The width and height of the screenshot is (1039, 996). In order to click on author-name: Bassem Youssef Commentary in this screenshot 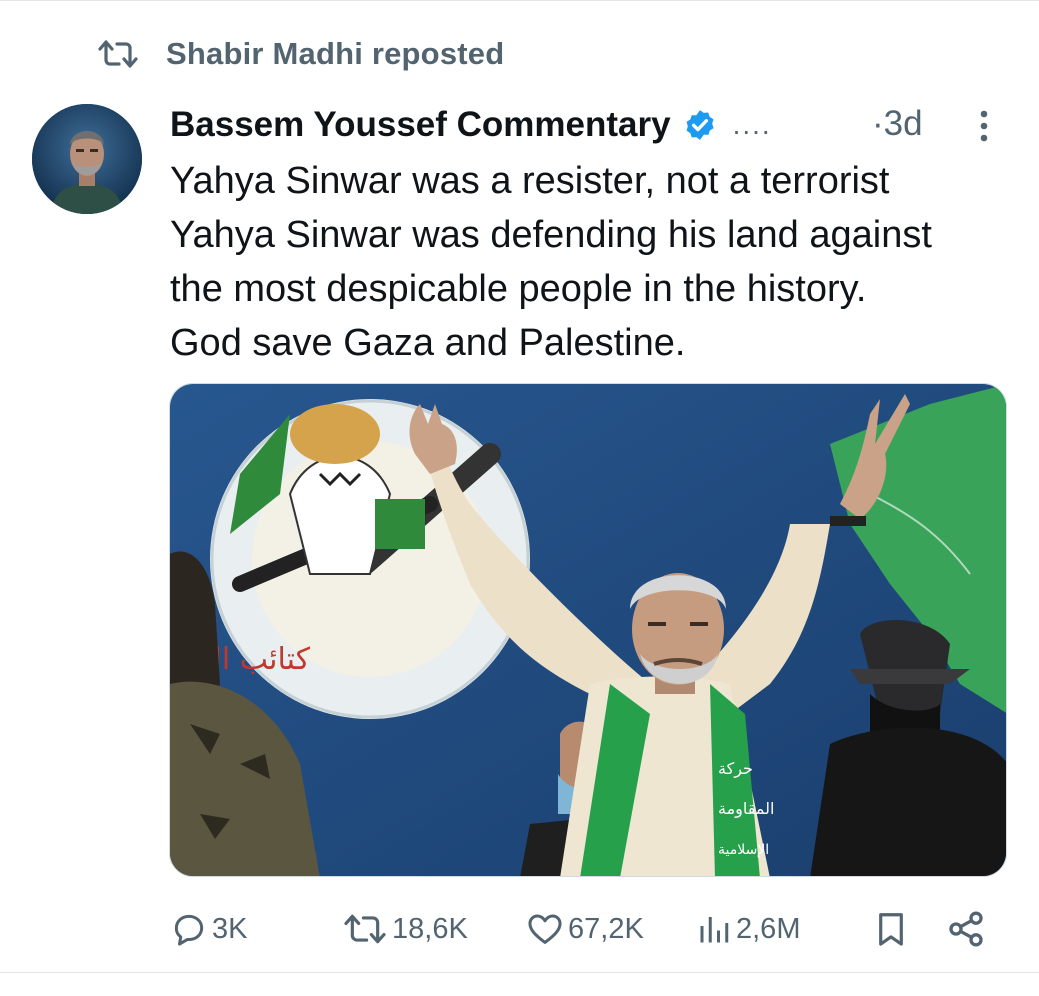, I will do `click(420, 125)`.